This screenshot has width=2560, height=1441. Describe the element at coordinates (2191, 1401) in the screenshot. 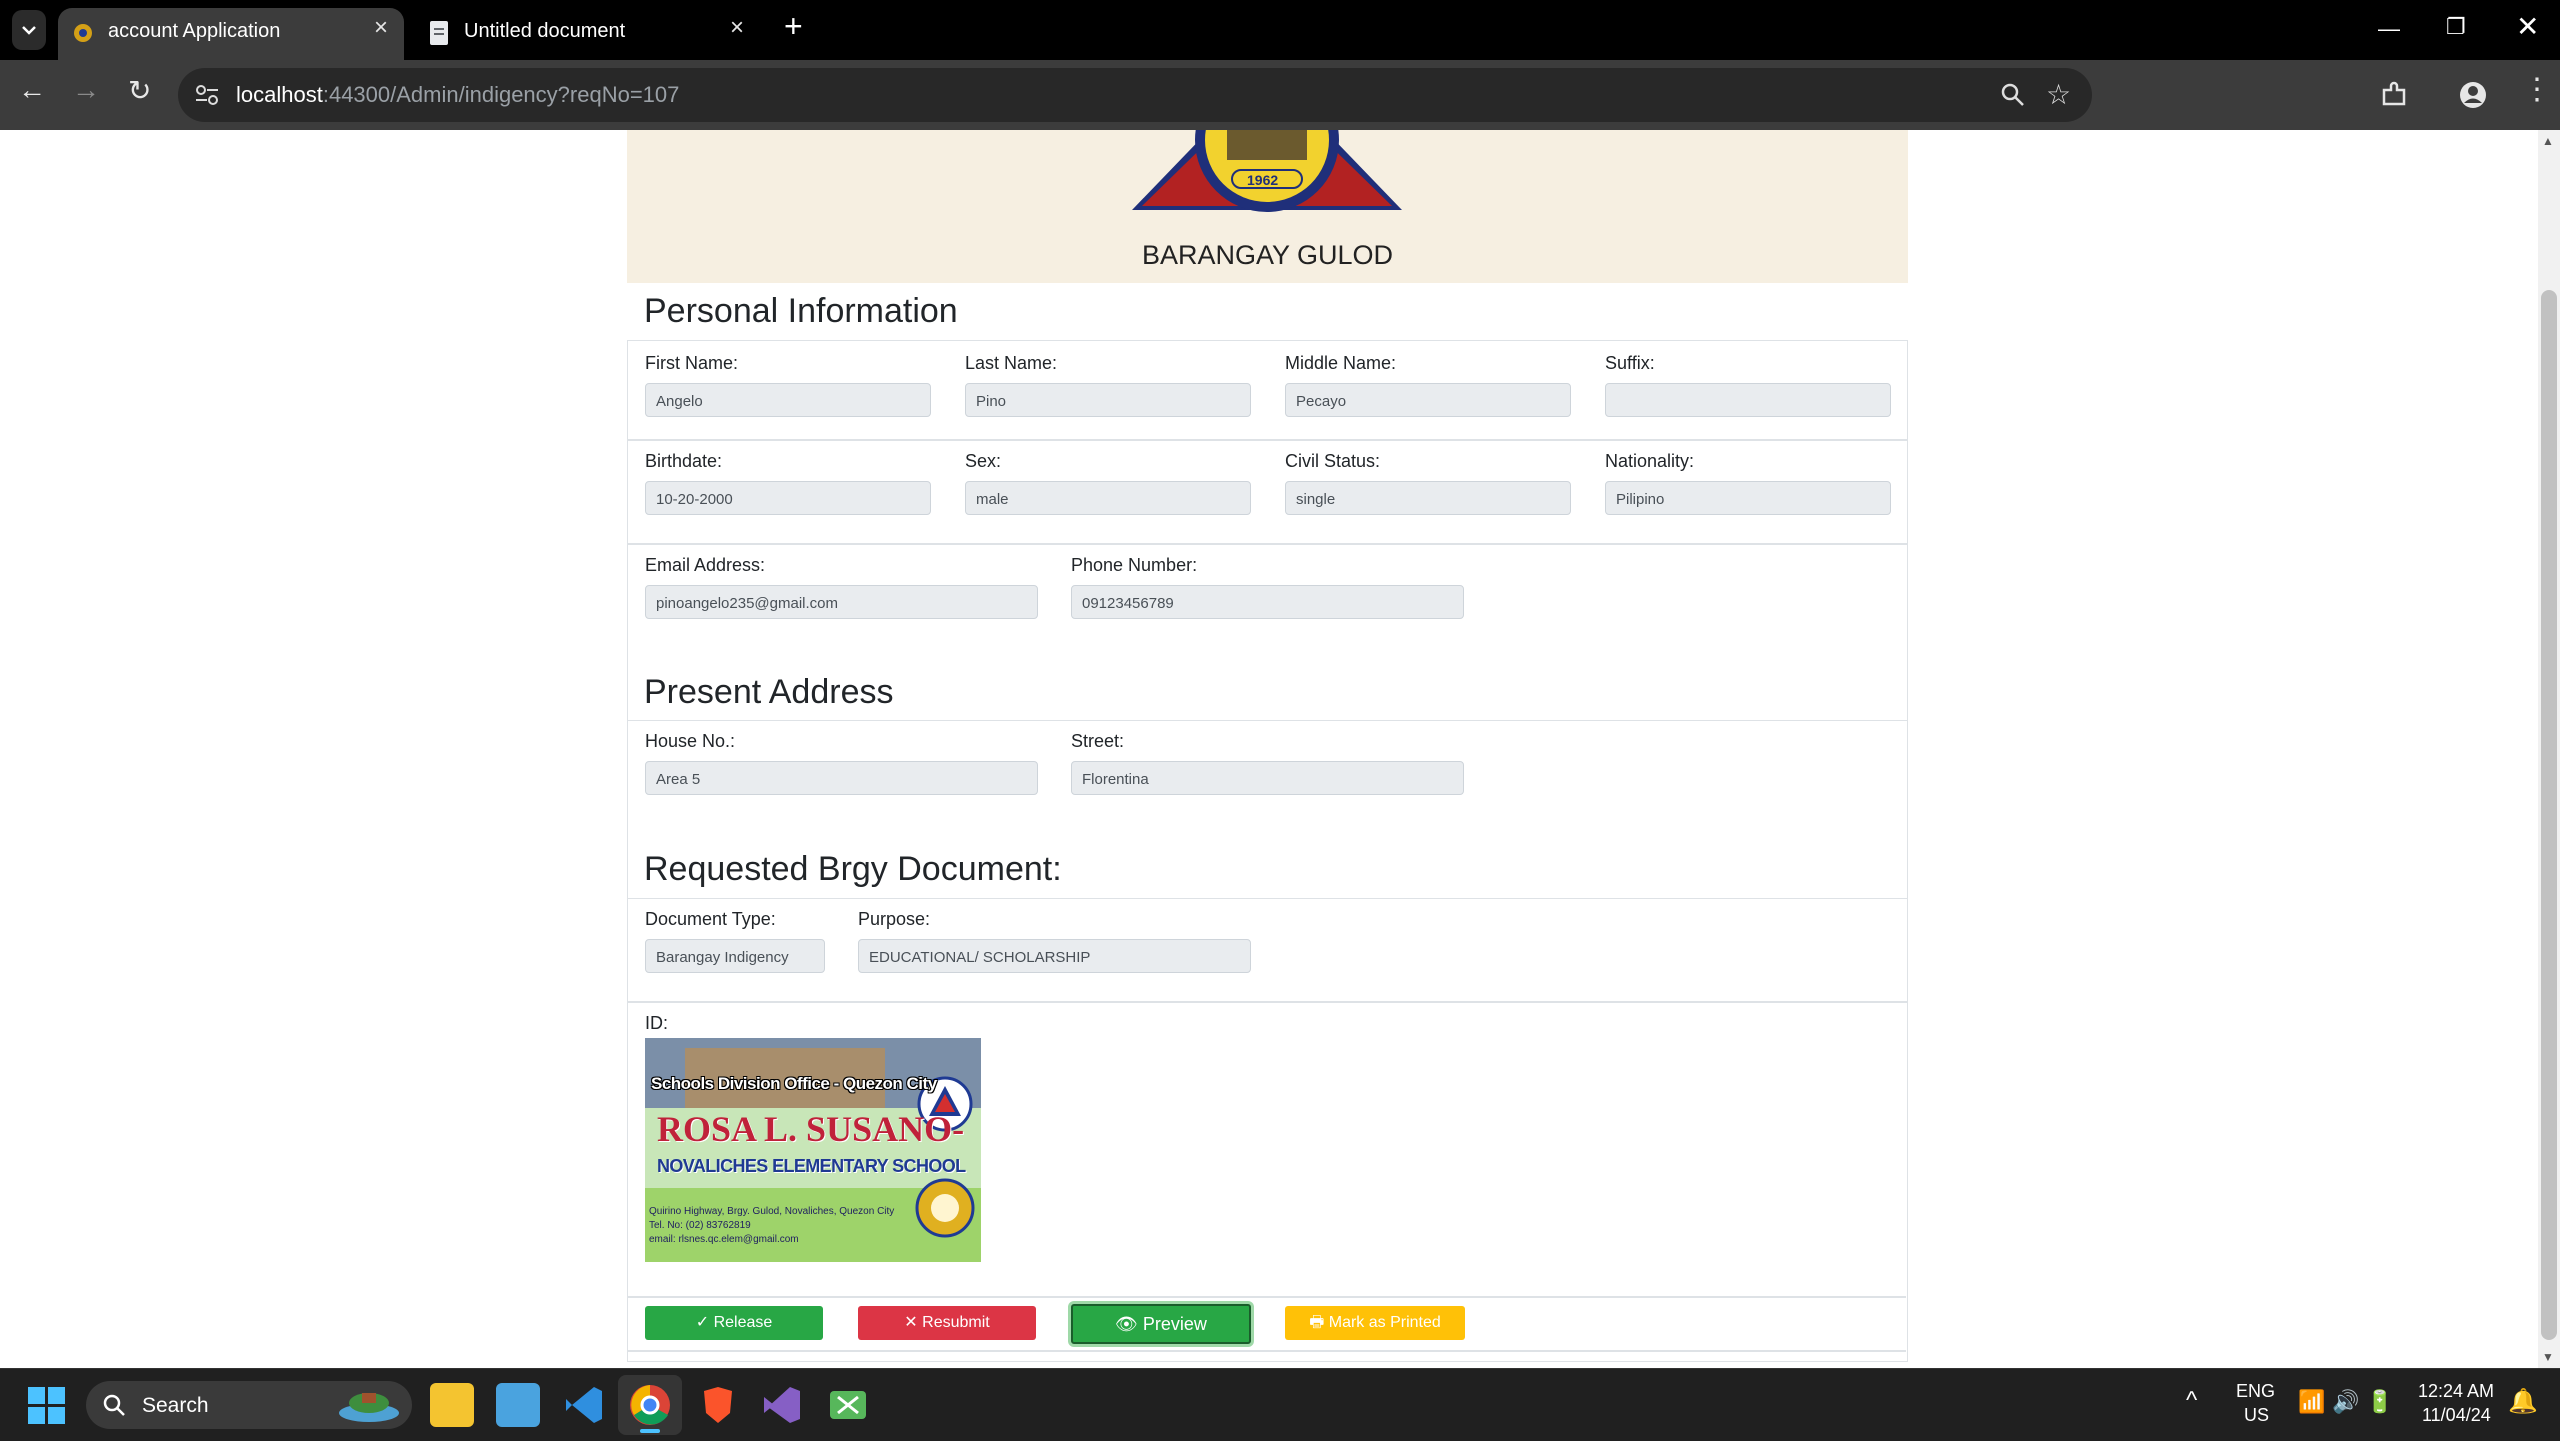

I see `show-hidden-icons-icon: ^` at that location.